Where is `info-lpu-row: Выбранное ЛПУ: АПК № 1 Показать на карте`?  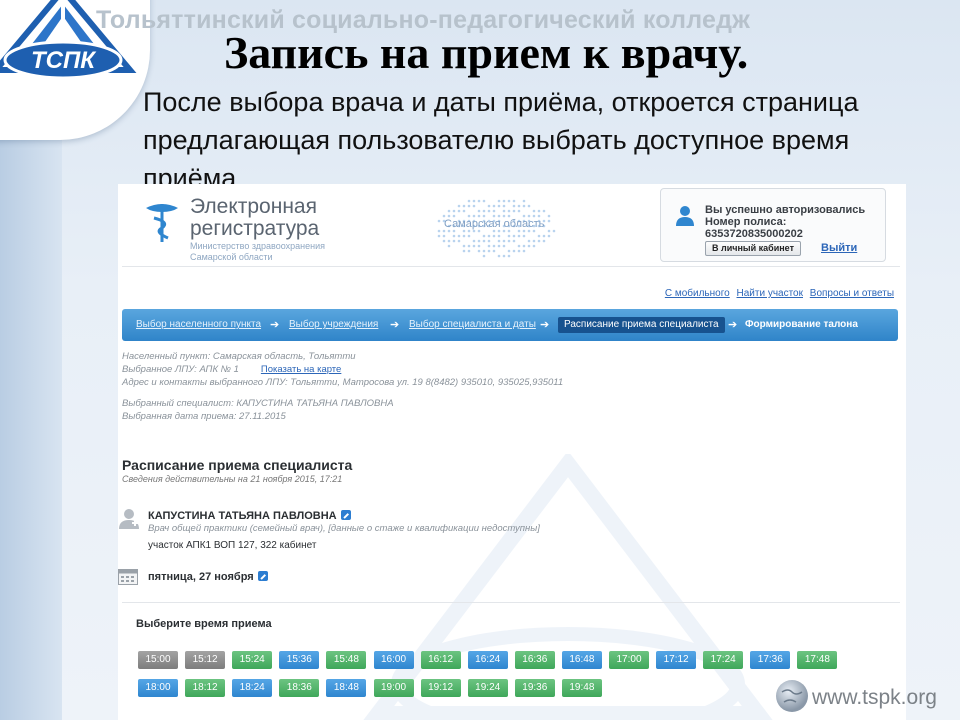
info-lpu-row: Выбранное ЛПУ: АПК № 1 Показать на карте is located at coordinates (231, 369).